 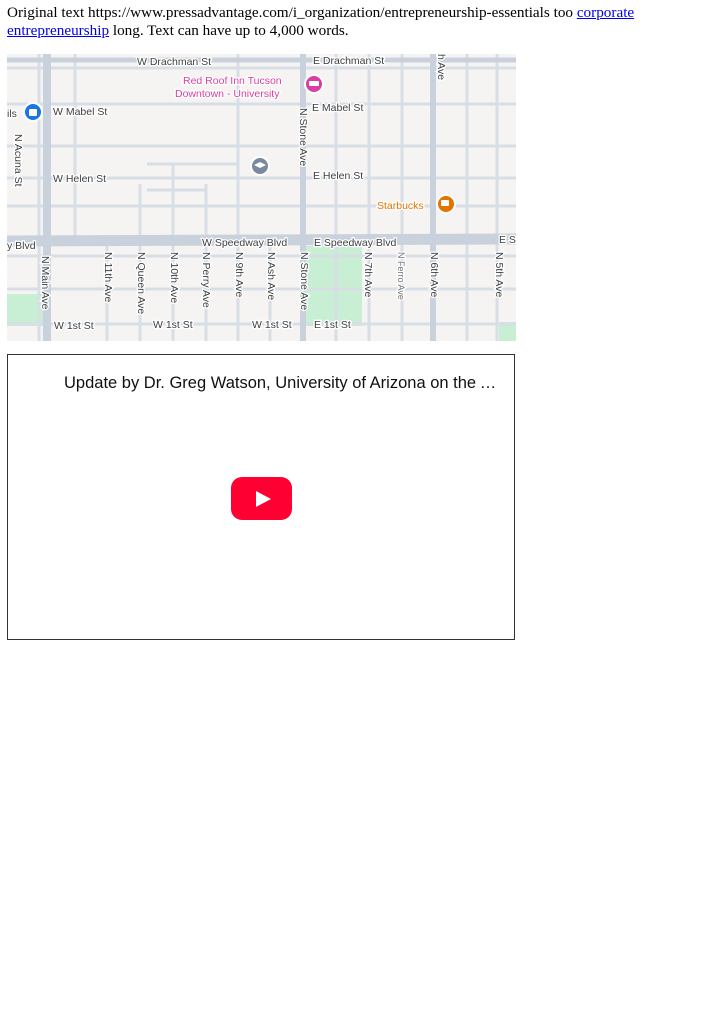 What do you see at coordinates (314, 84) in the screenshot?
I see `hotel-pin-icon` at bounding box center [314, 84].